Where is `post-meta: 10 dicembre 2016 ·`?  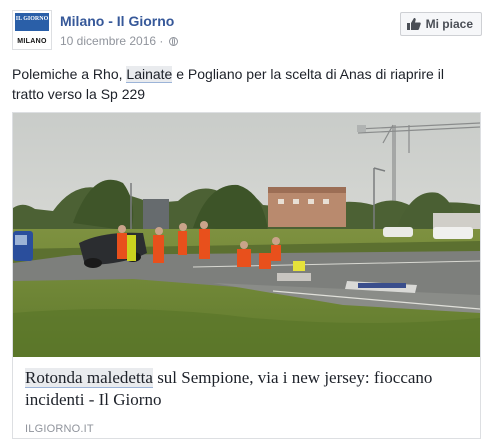 post-meta: 10 dicembre 2016 · is located at coordinates (119, 41).